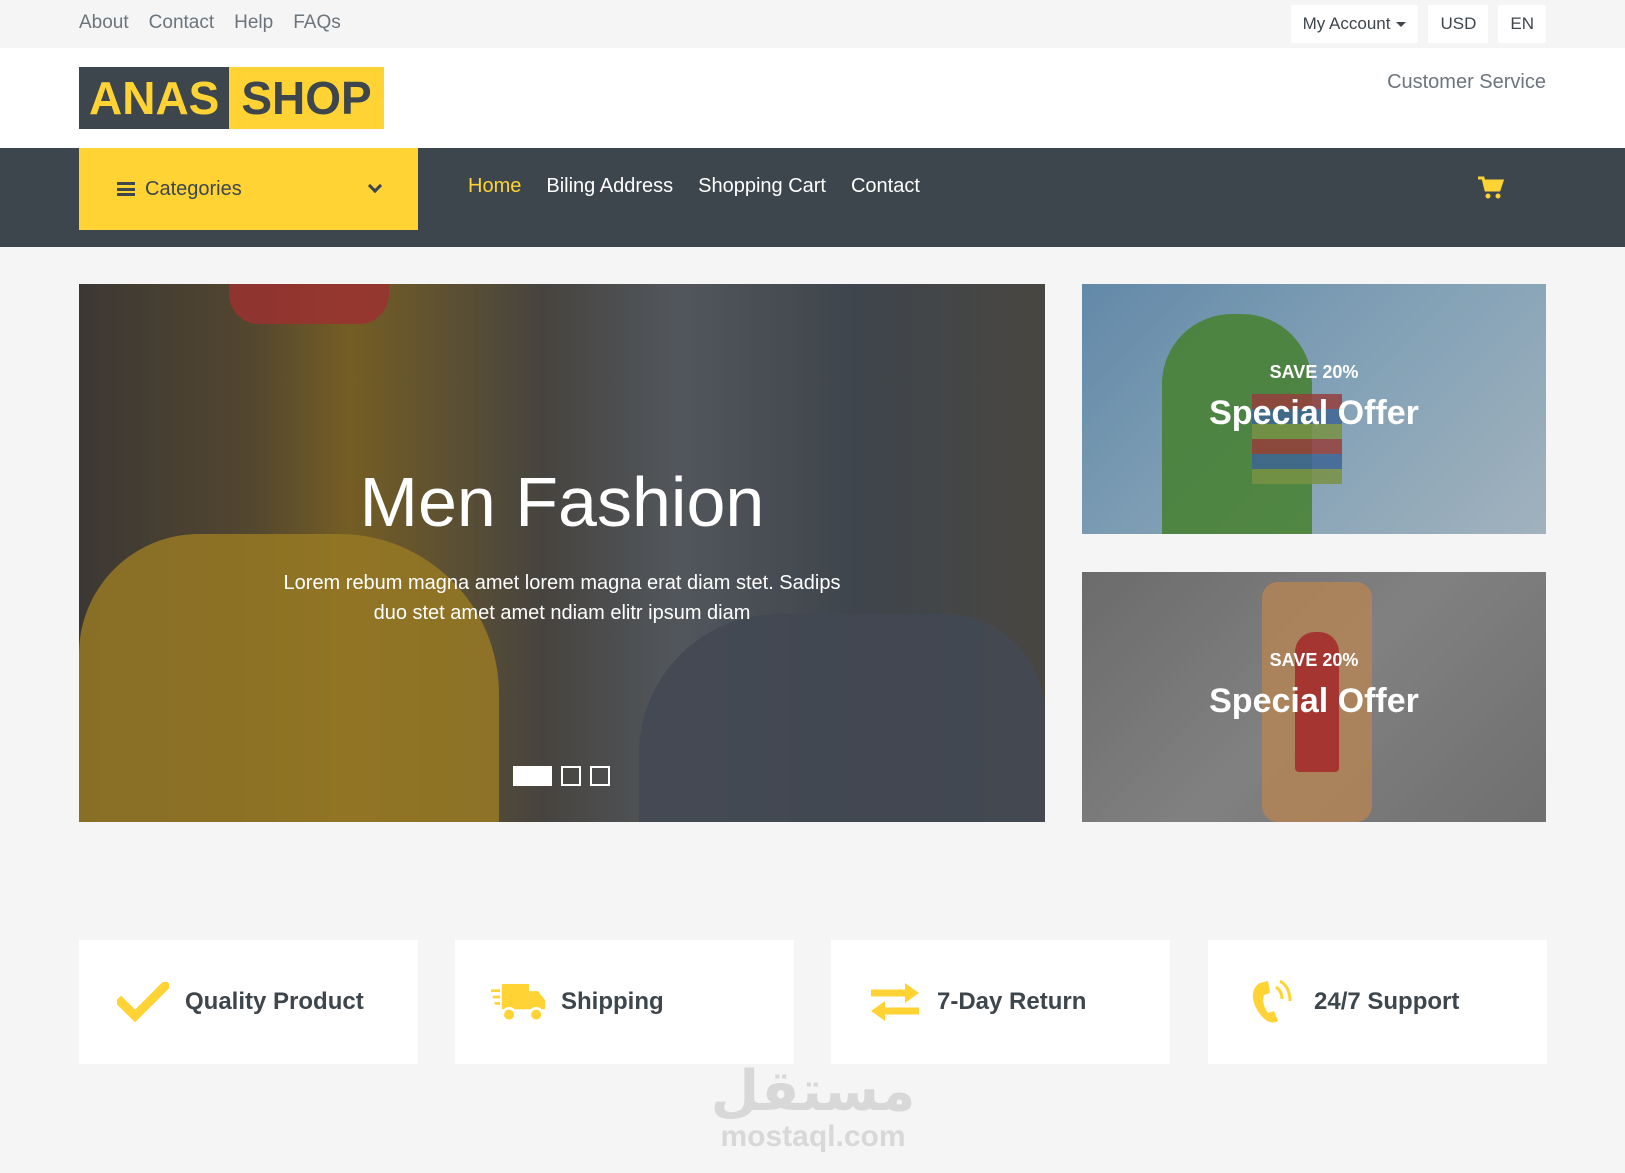  I want to click on nav-link-shopping-cart: Shopping Cart, so click(762, 186).